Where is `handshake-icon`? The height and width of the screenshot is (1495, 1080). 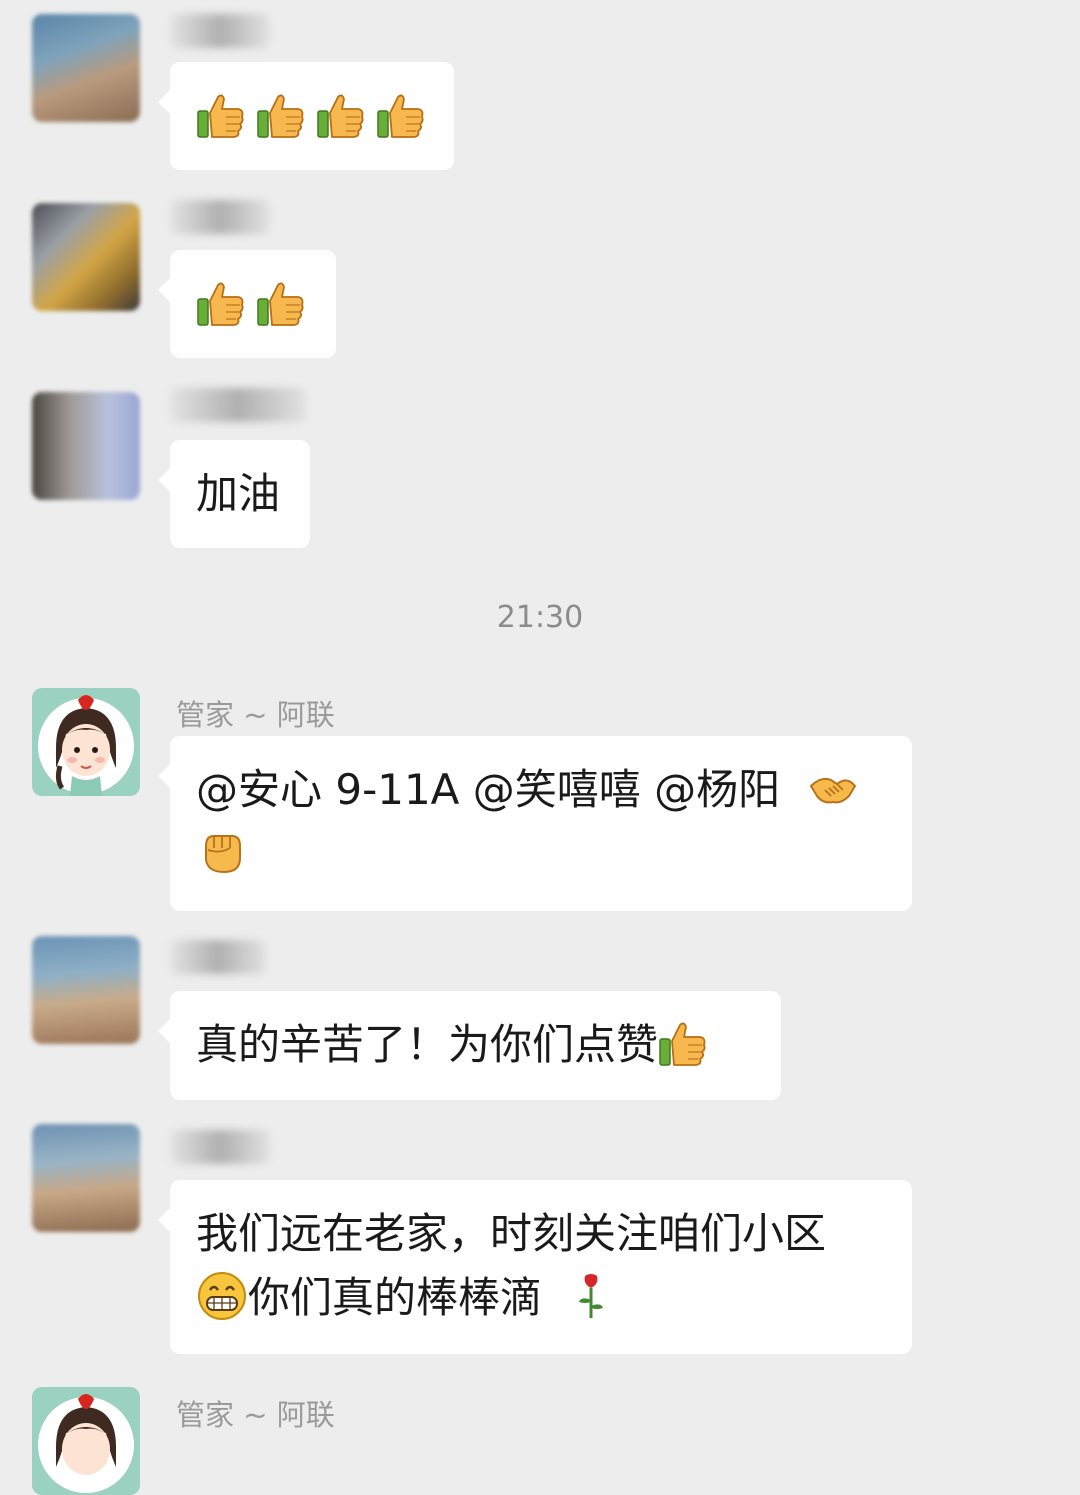 handshake-icon is located at coordinates (833, 790).